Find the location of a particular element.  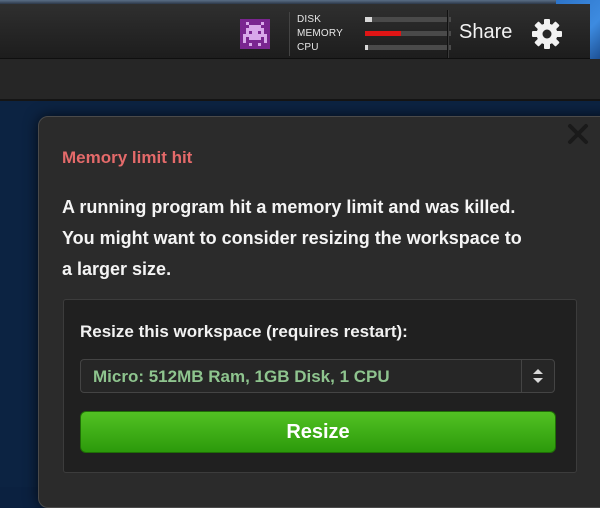

meter-label: CPU is located at coordinates (308, 47).